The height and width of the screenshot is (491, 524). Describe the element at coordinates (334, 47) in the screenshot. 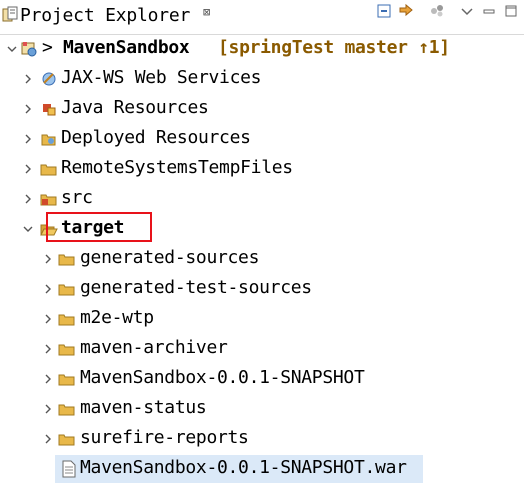

I see `git-branch-decoration: [springTest master ↑1]` at that location.